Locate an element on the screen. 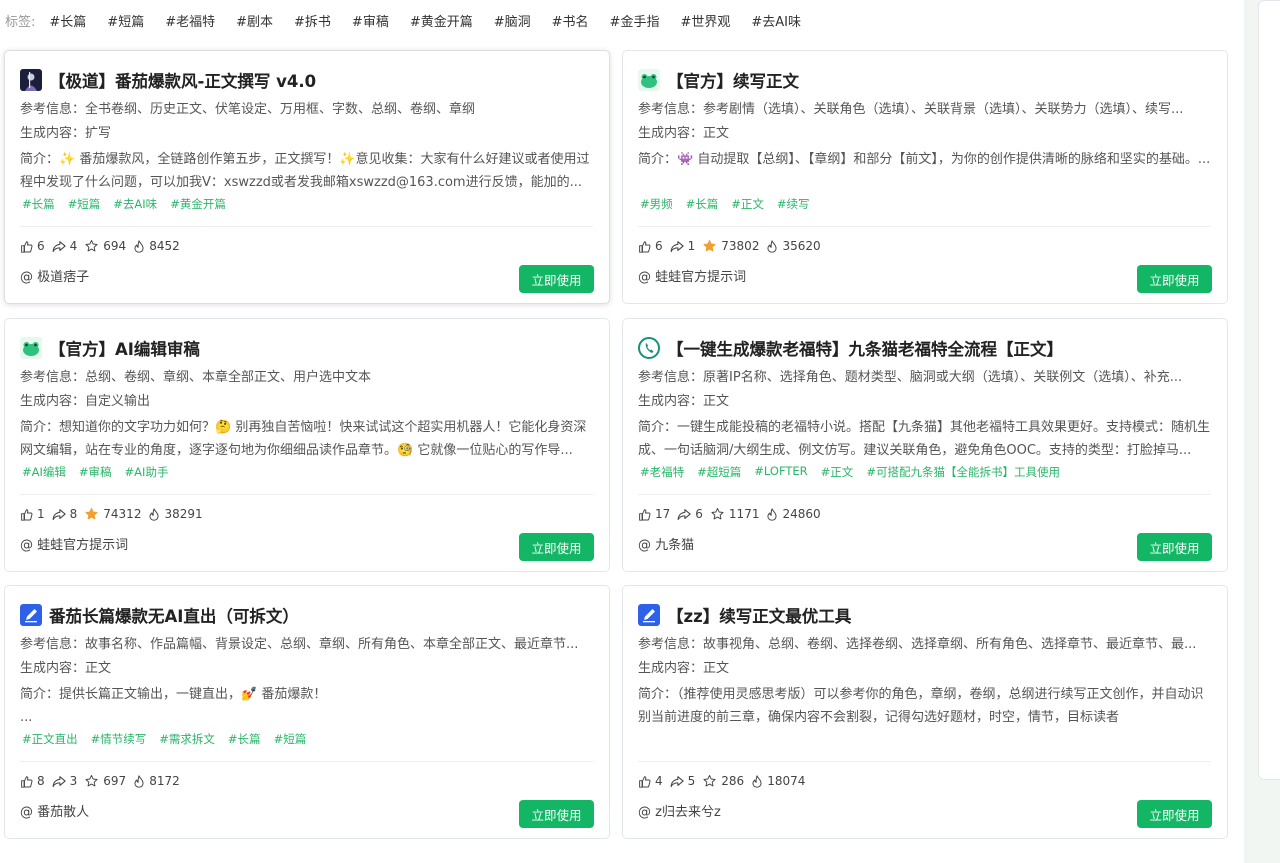 Image resolution: width=1280 pixels, height=863 pixels. card-tag: #审稿 is located at coordinates (95, 473).